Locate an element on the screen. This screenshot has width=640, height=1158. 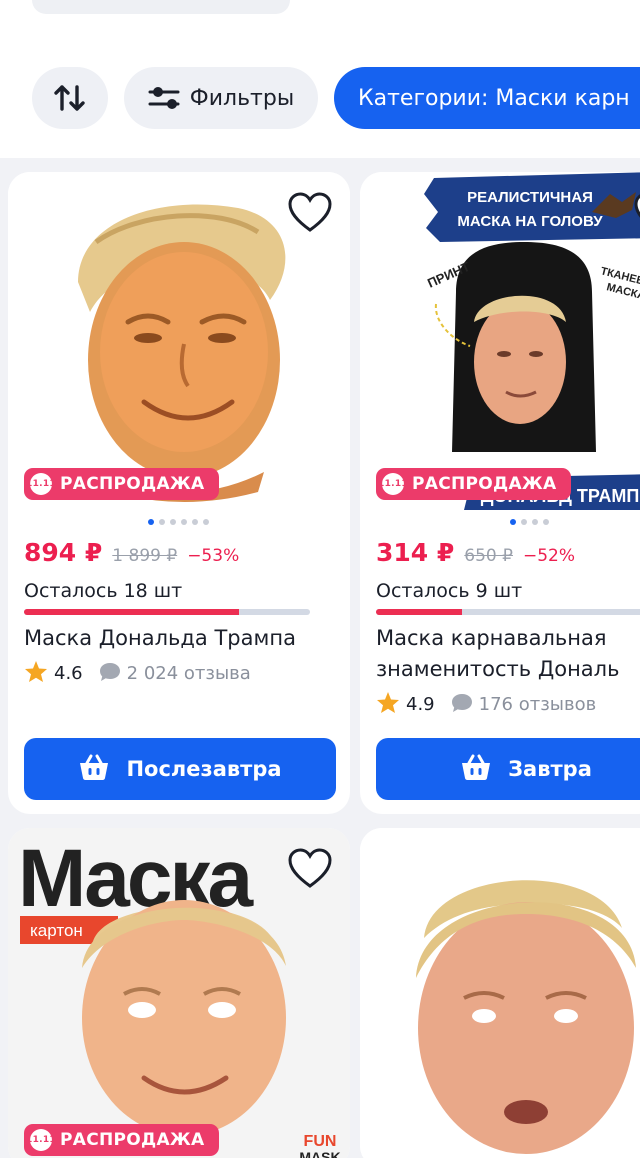
product-title-line: знаменитость Дональ is located at coordinates (498, 669).